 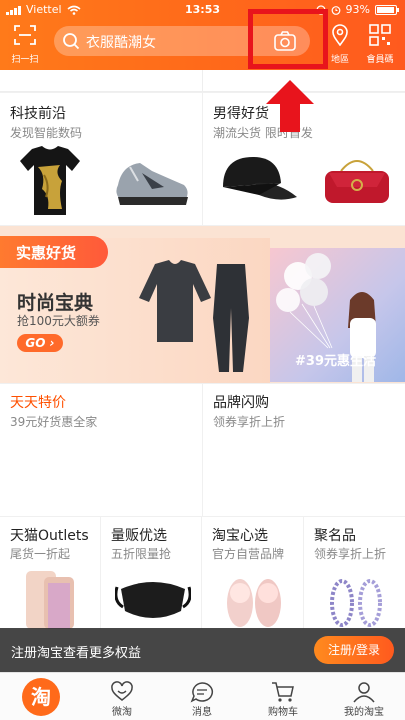 I want to click on cap-image, so click(x=260, y=178).